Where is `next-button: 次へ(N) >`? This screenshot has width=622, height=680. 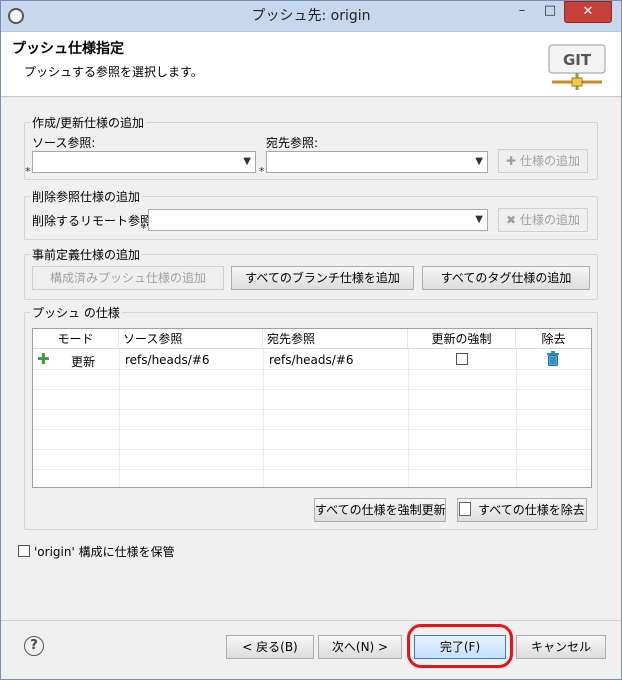
next-button: 次へ(N) > is located at coordinates (360, 647).